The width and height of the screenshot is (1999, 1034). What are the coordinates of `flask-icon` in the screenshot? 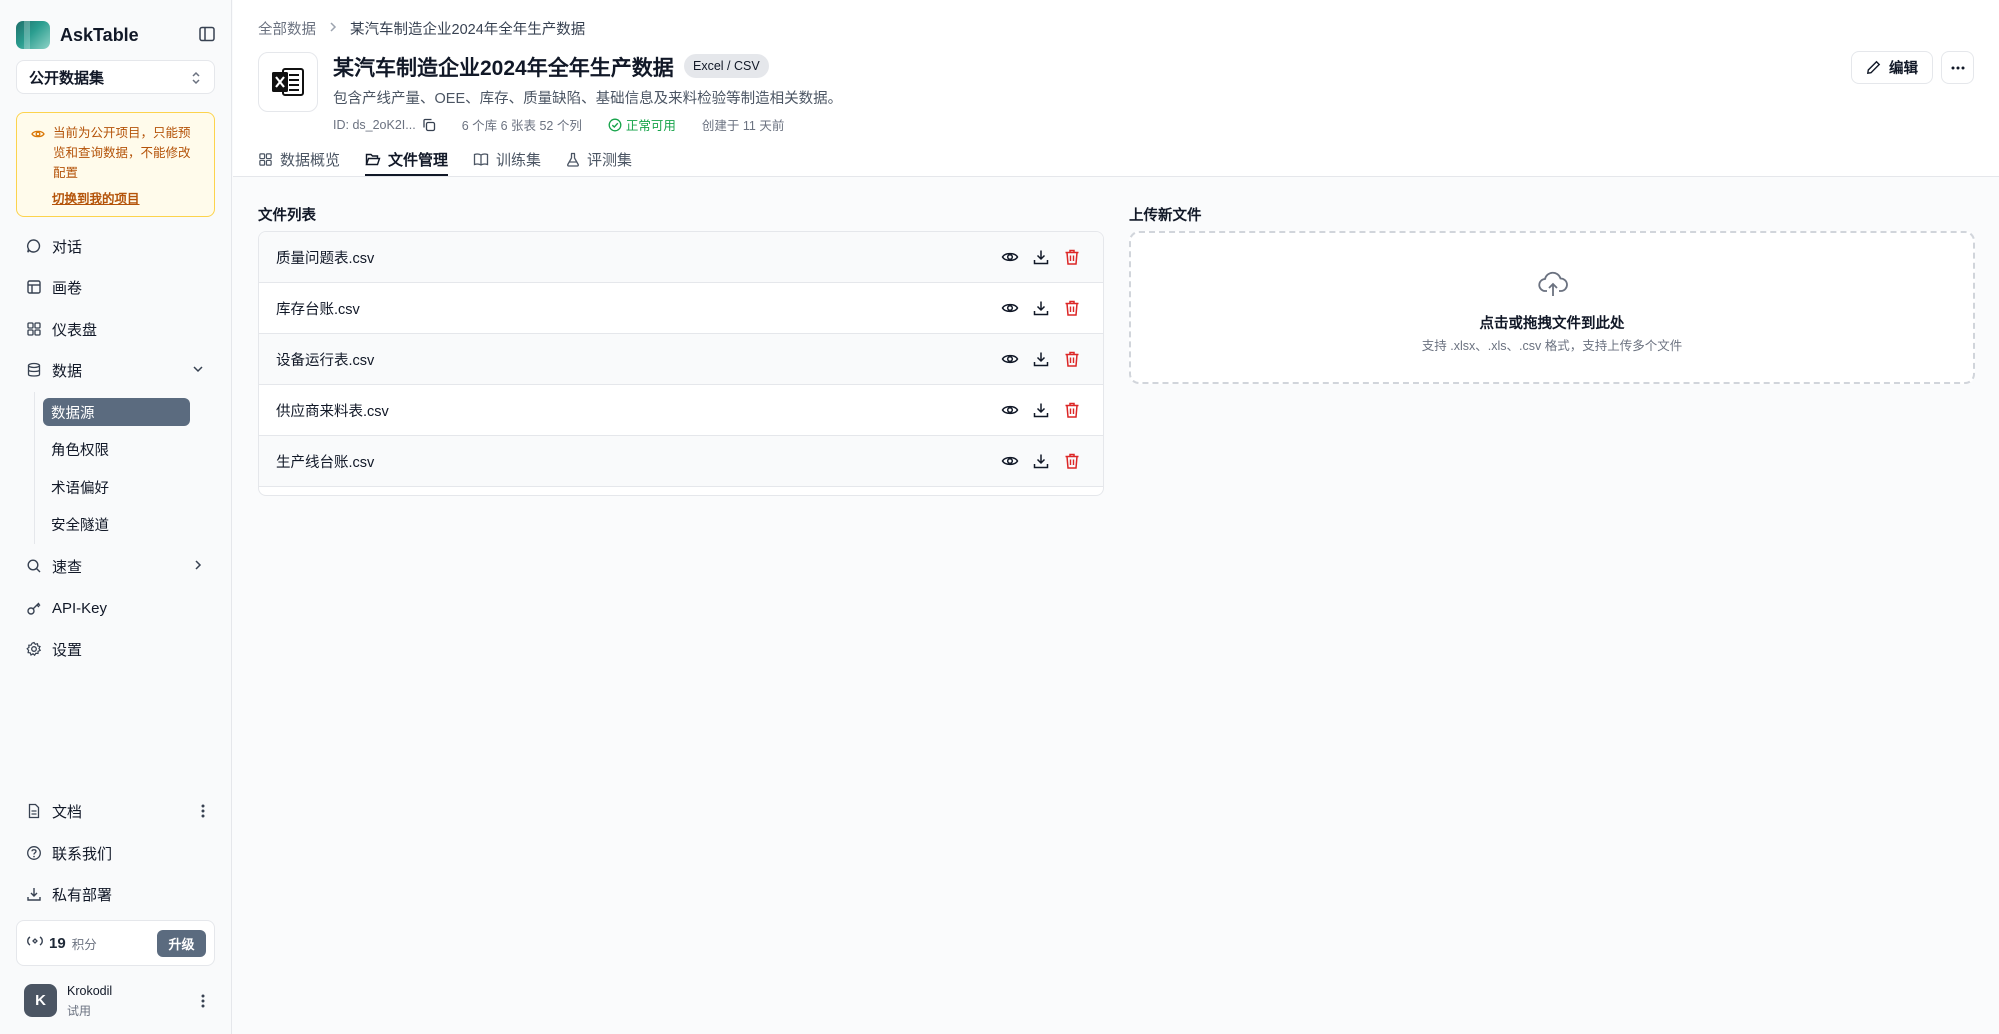 It's located at (573, 159).